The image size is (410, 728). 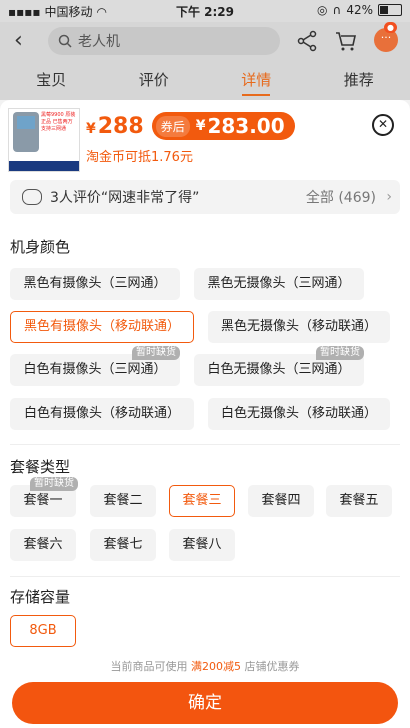 I want to click on coupon-price-badge: 券后 ¥ 283.00, so click(x=223, y=126).